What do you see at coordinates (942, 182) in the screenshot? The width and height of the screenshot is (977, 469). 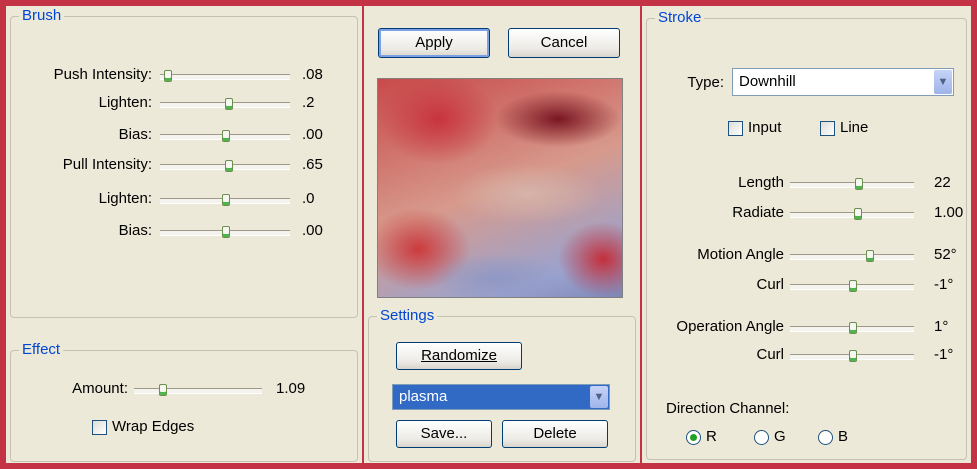 I see `stroke-0-value: 22` at bounding box center [942, 182].